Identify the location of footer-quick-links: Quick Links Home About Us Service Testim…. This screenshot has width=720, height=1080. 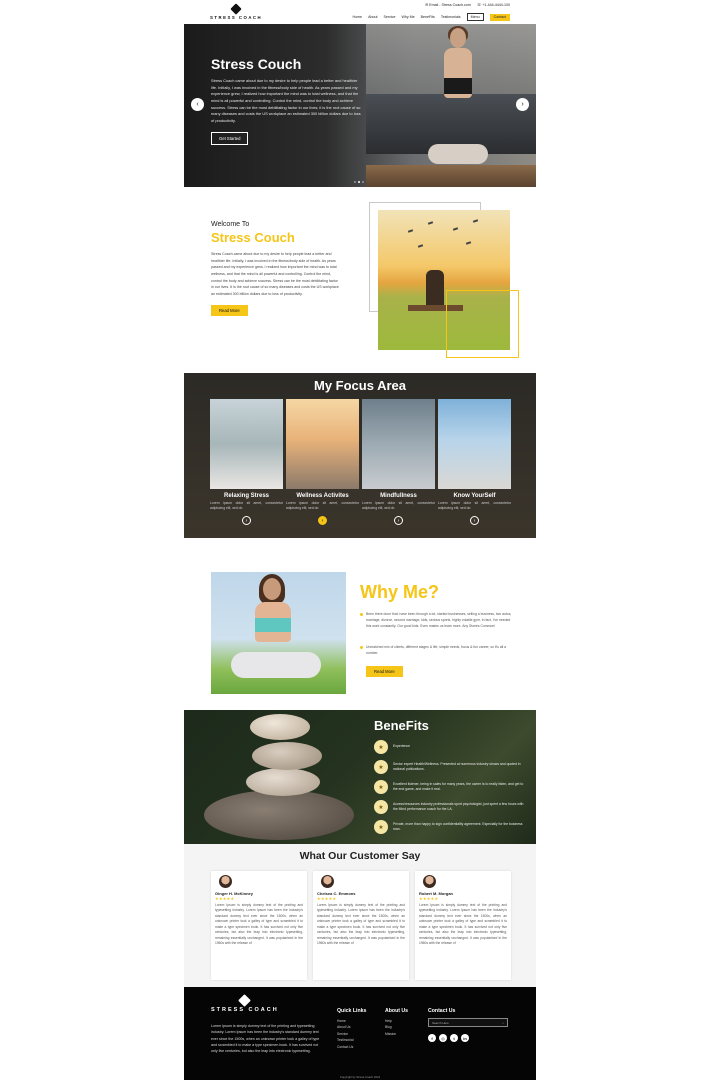
(351, 1029).